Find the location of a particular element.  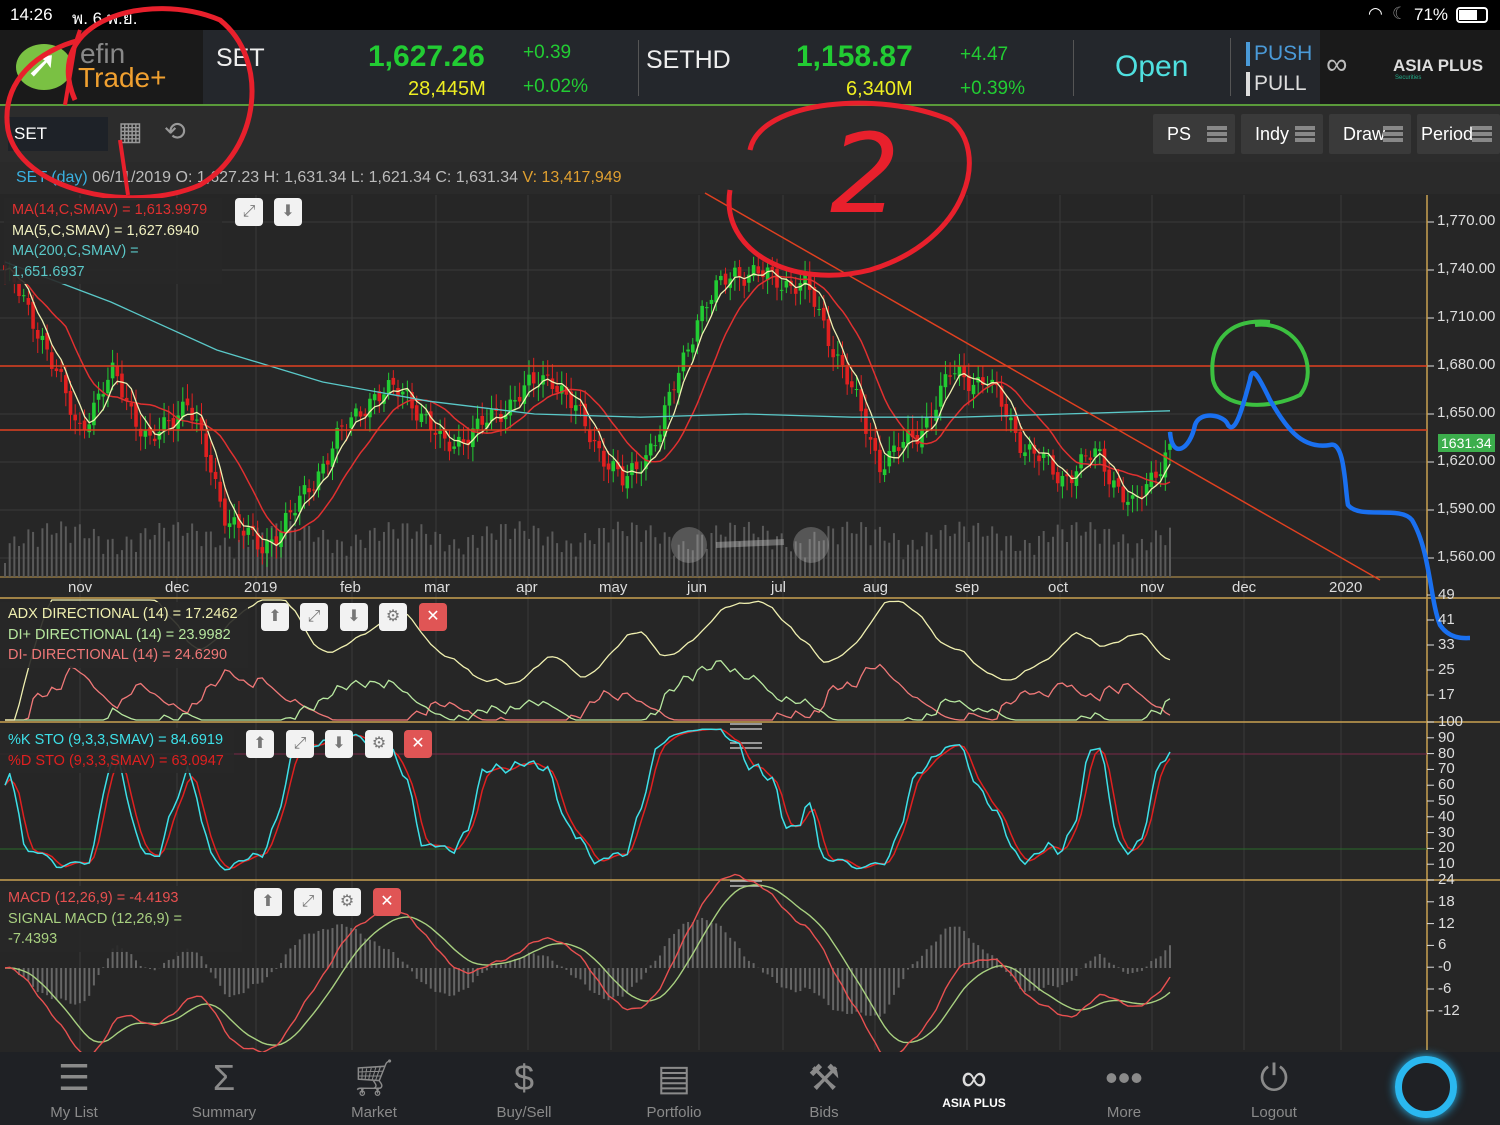

nav-label: Portfolio is located at coordinates (674, 1112).